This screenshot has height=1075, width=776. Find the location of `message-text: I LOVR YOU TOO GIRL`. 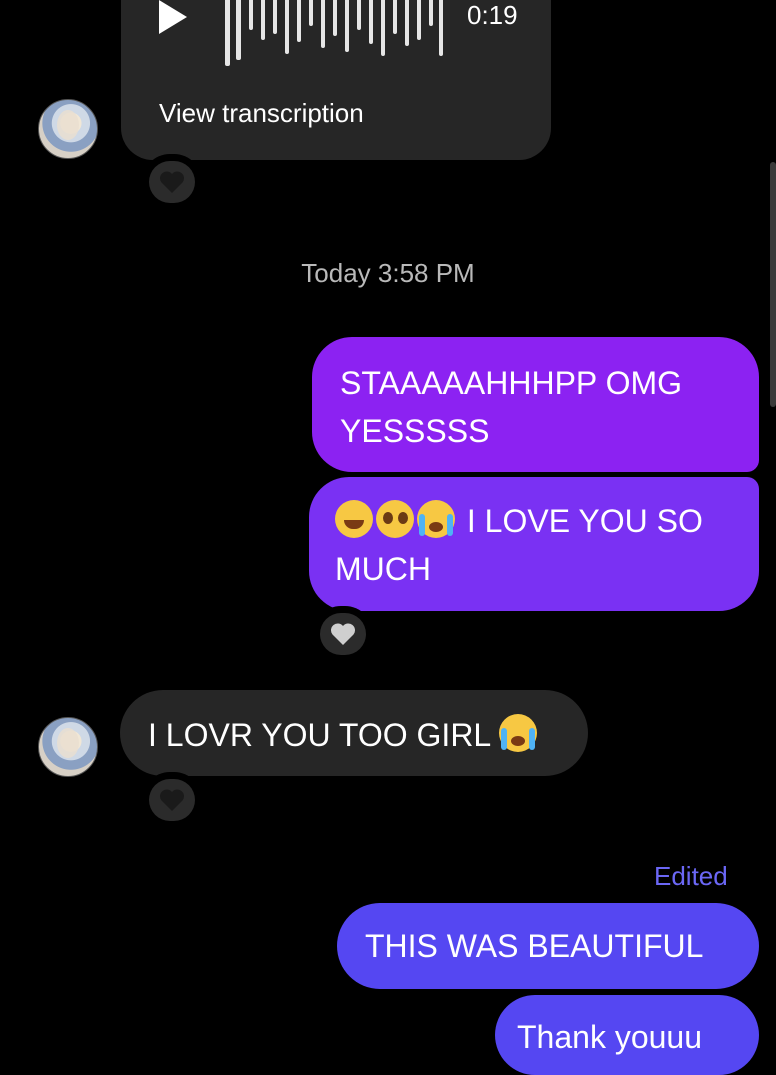

message-text: I LOVR YOU TOO GIRL is located at coordinates (319, 735).